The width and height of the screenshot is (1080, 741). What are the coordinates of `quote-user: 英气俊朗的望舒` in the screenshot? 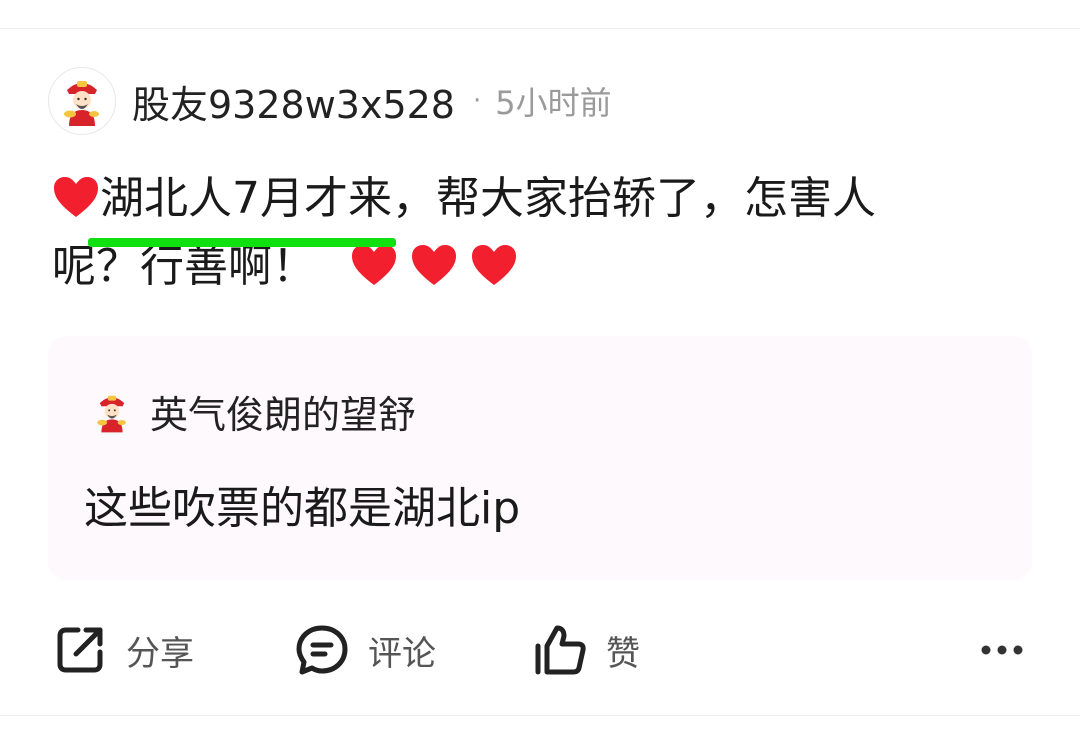 It's located at (252, 411).